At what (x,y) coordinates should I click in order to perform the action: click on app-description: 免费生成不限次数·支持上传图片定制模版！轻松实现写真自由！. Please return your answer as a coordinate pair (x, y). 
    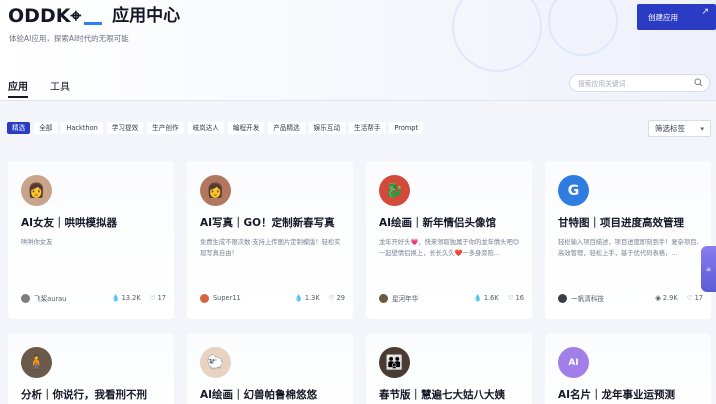
    Looking at the image, I should click on (270, 248).